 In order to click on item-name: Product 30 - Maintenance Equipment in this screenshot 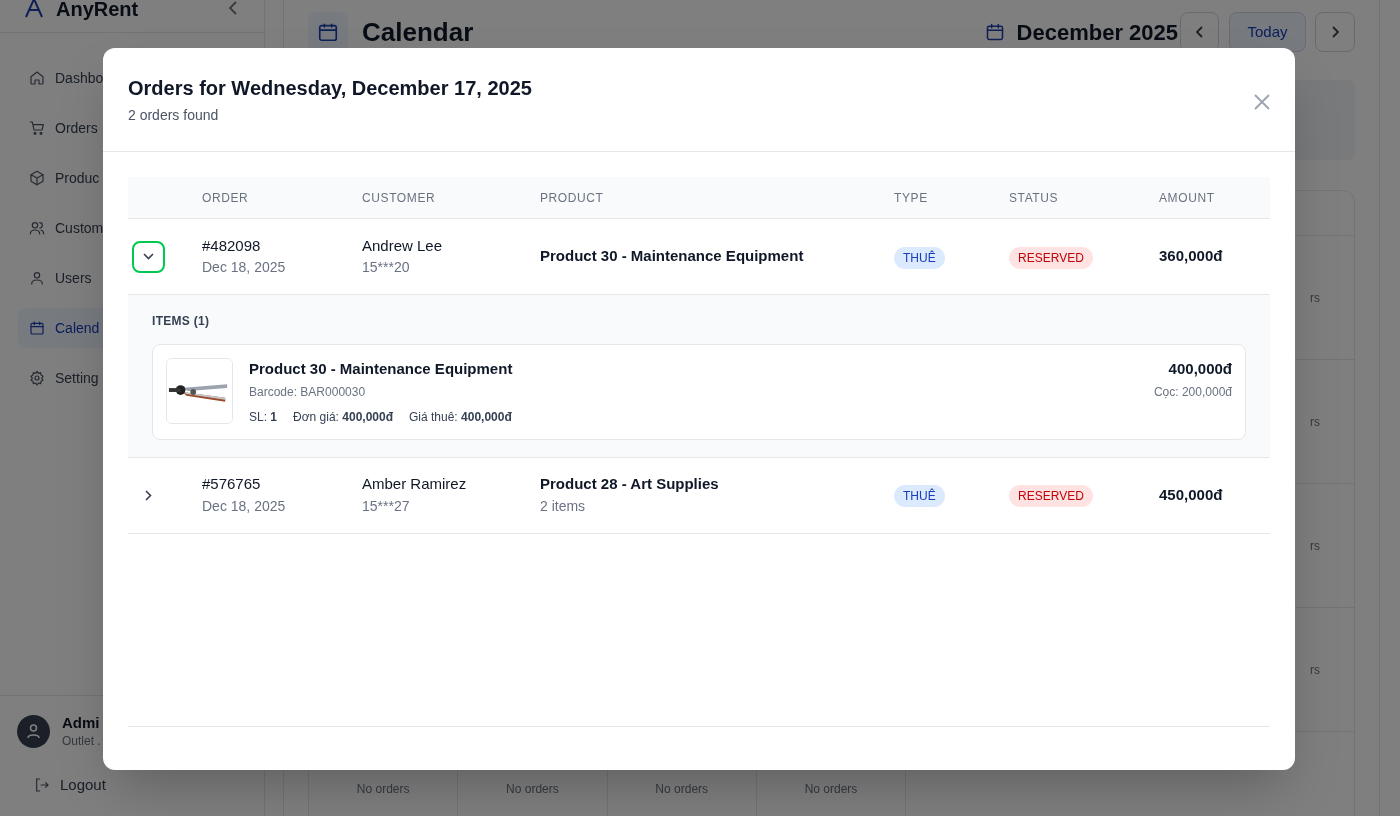, I will do `click(381, 369)`.